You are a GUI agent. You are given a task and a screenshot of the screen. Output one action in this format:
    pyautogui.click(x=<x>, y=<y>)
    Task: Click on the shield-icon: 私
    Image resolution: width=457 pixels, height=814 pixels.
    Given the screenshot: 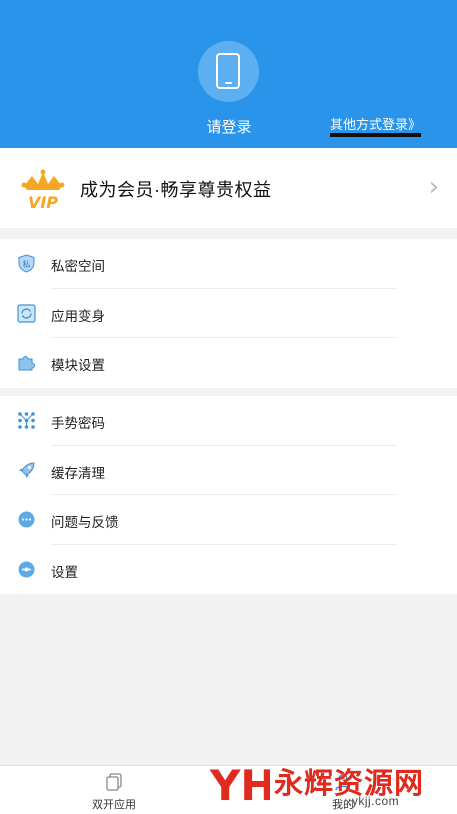 What is the action you would take?
    pyautogui.click(x=26, y=263)
    